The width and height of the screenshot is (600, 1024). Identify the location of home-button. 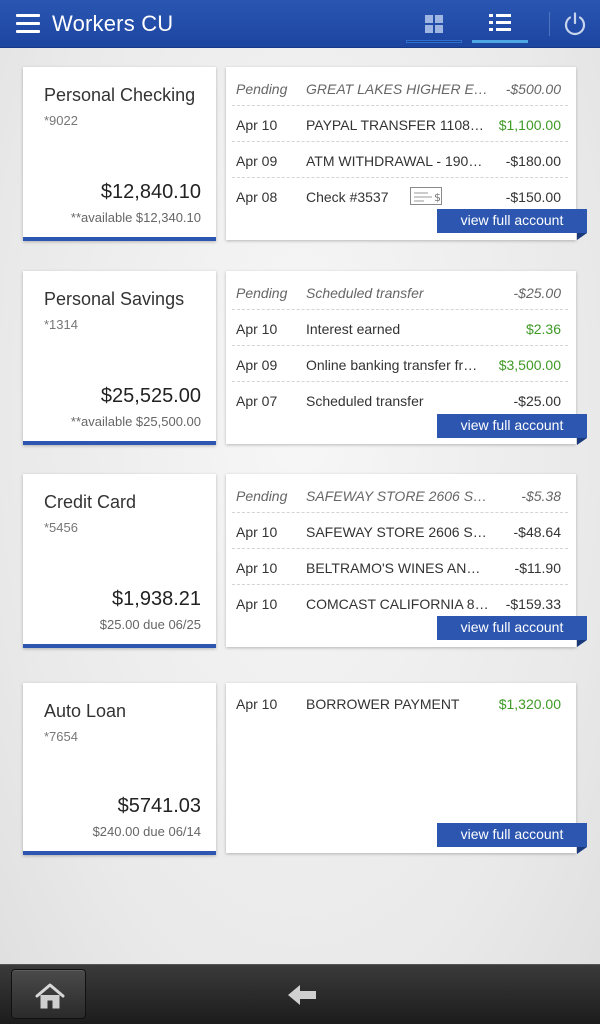
(48, 994).